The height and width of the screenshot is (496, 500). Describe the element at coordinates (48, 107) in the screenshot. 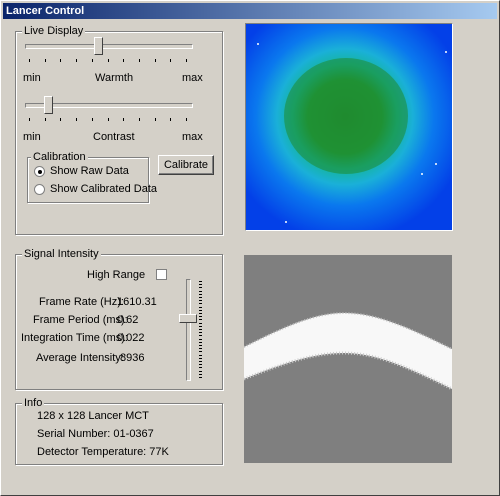

I see `contrast-slider-thumb` at that location.